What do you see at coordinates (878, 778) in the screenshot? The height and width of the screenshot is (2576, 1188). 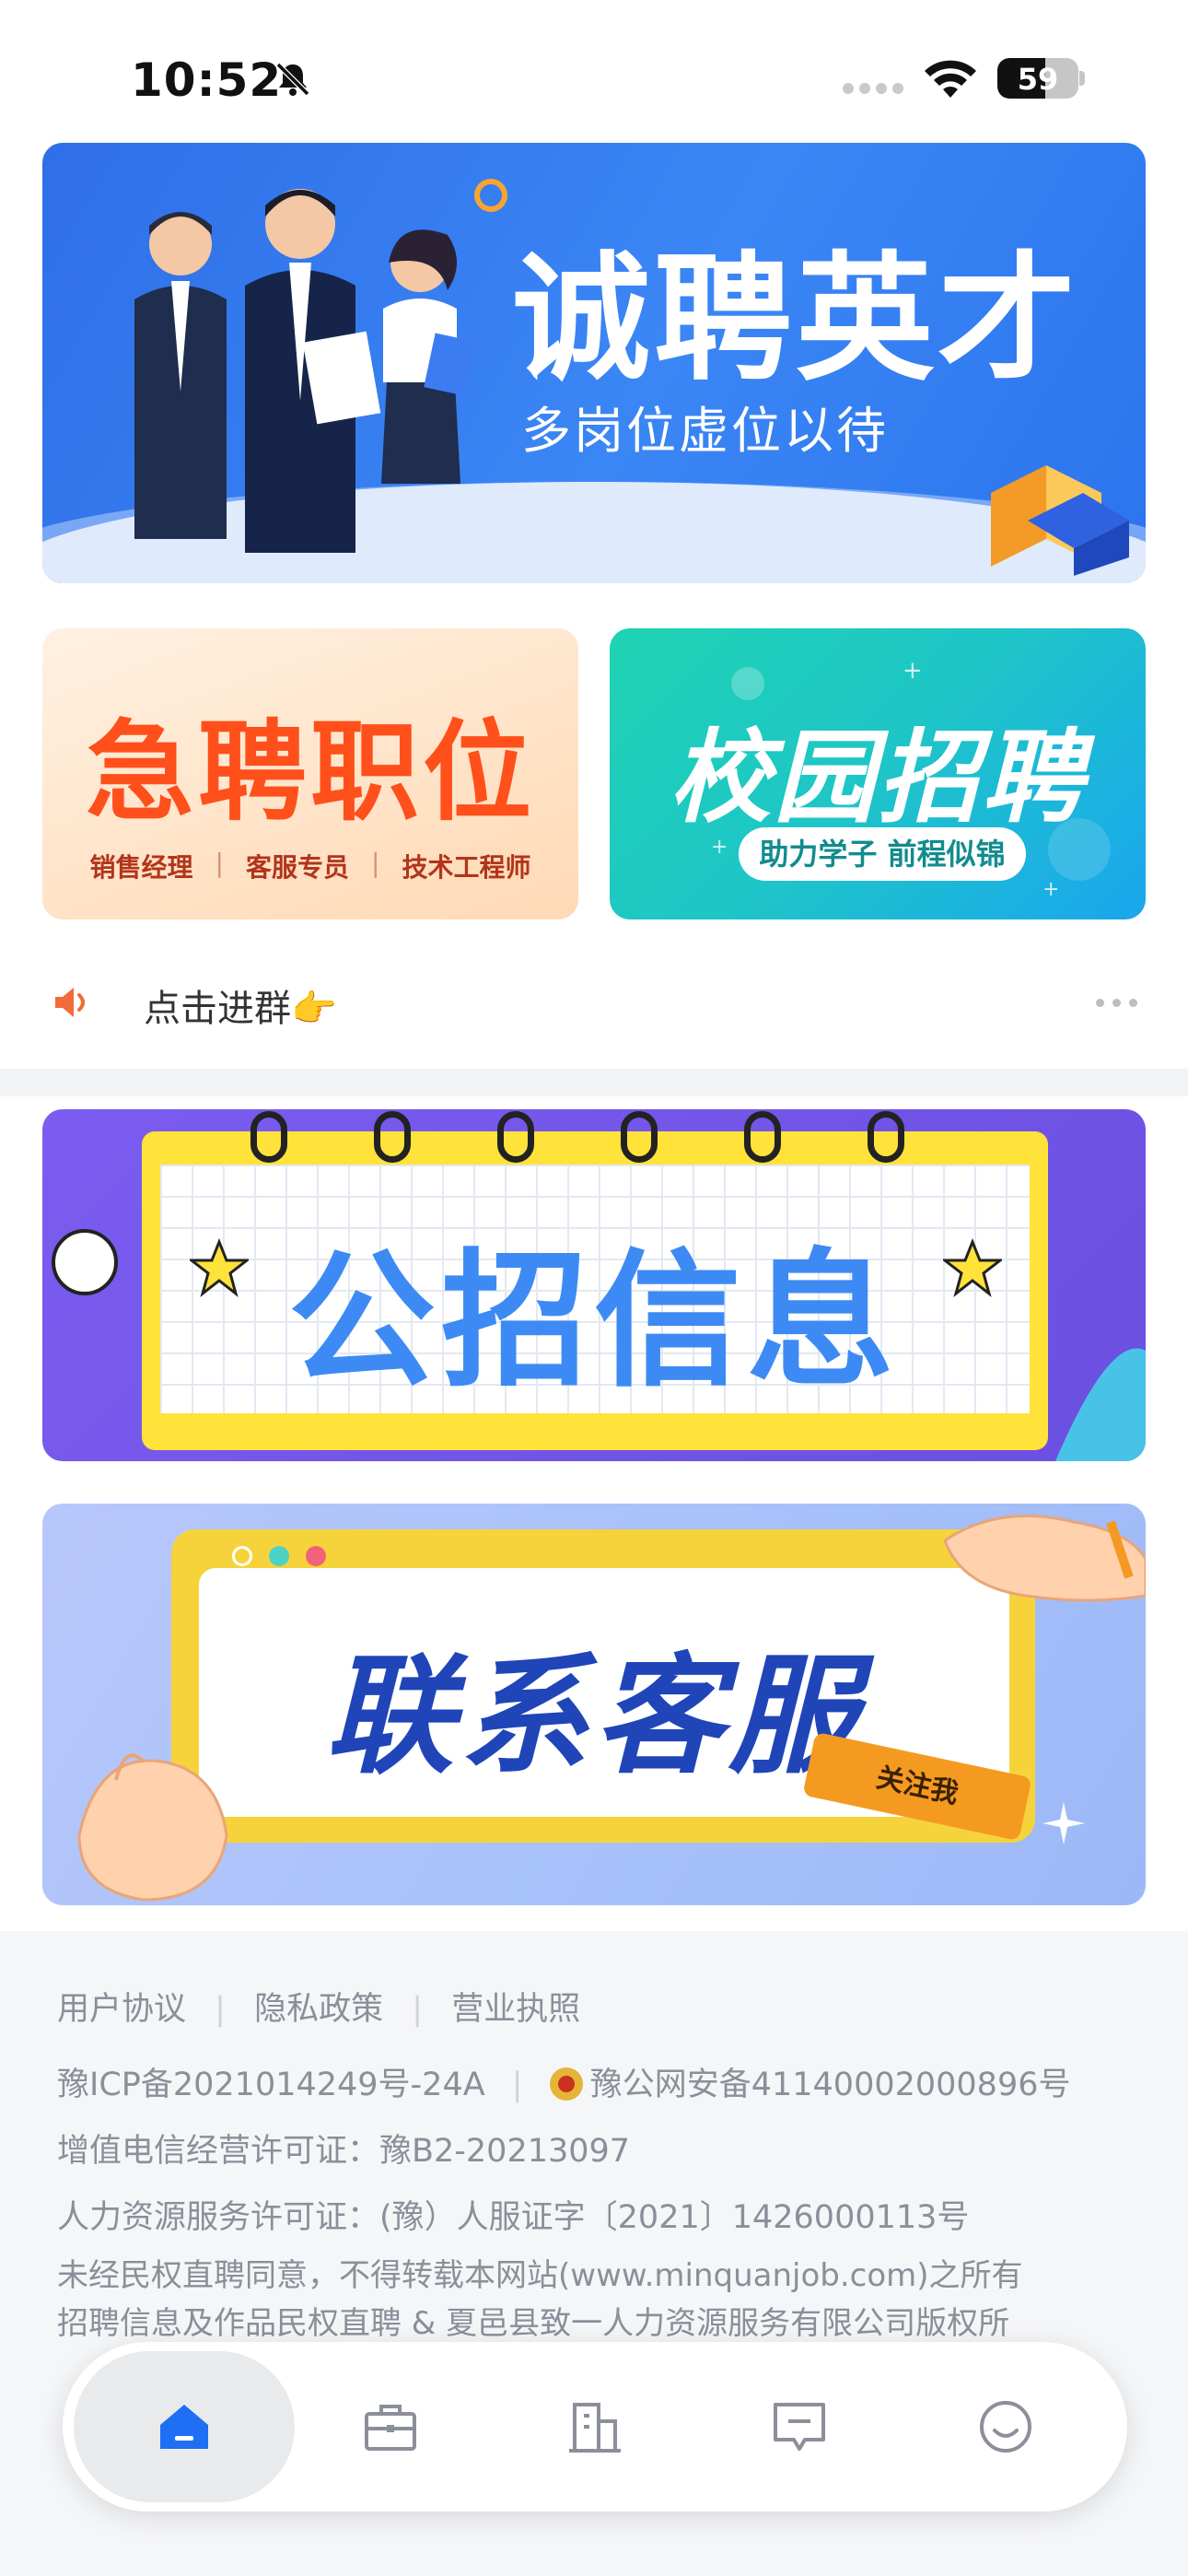 I see `campus-recruit-title: 校园招聘` at bounding box center [878, 778].